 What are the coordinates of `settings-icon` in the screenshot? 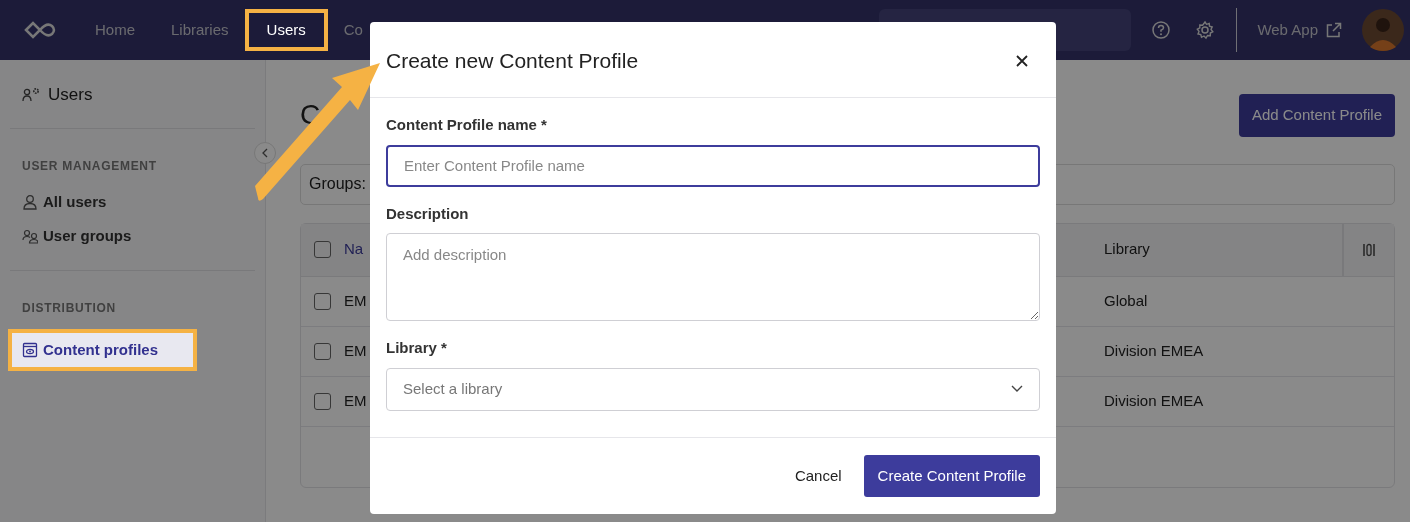 It's located at (1205, 30).